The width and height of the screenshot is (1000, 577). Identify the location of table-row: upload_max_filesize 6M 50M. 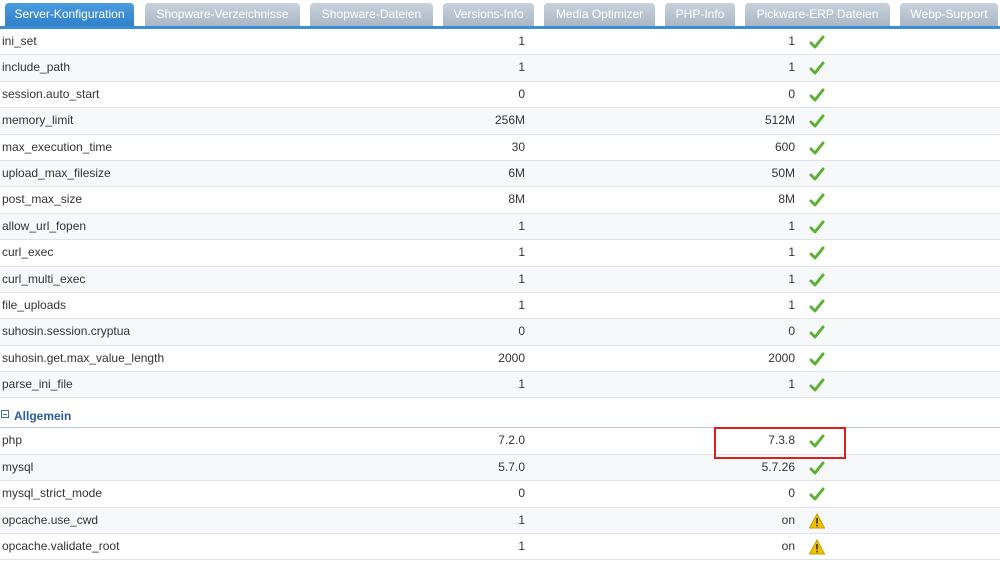
(500, 174).